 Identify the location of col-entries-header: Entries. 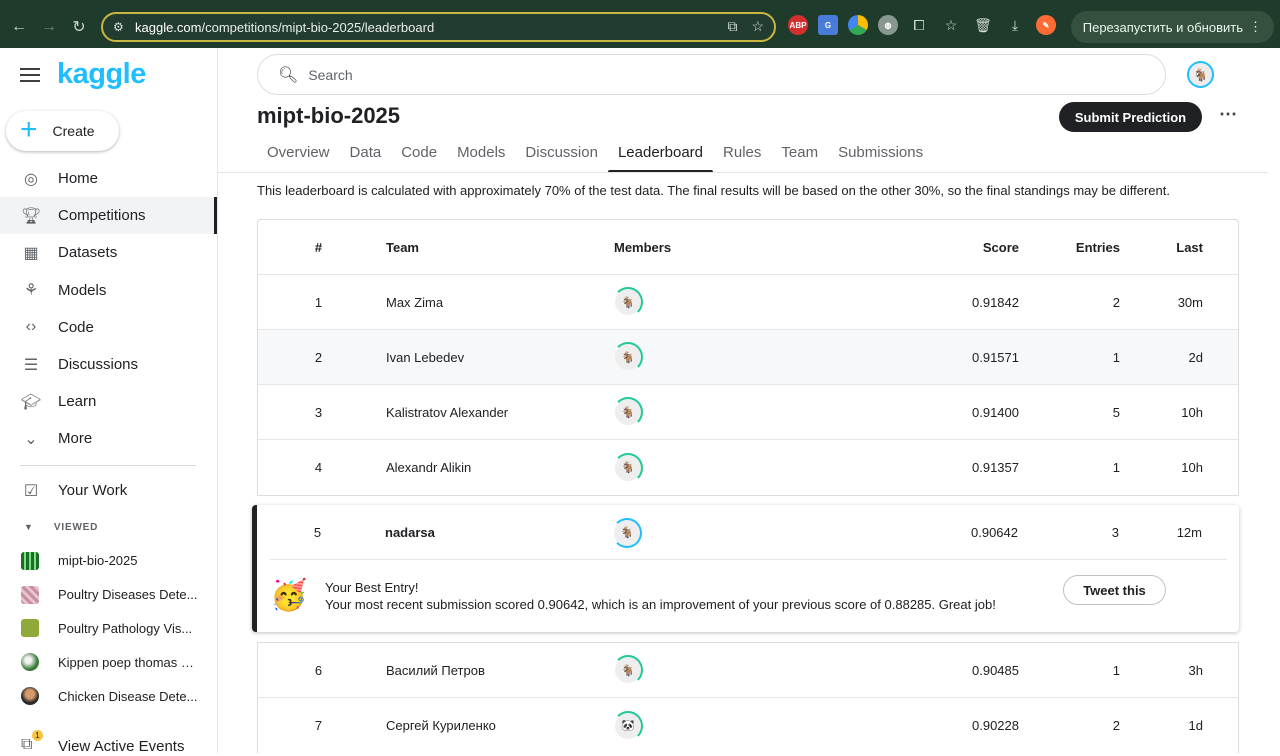
(1069, 247).